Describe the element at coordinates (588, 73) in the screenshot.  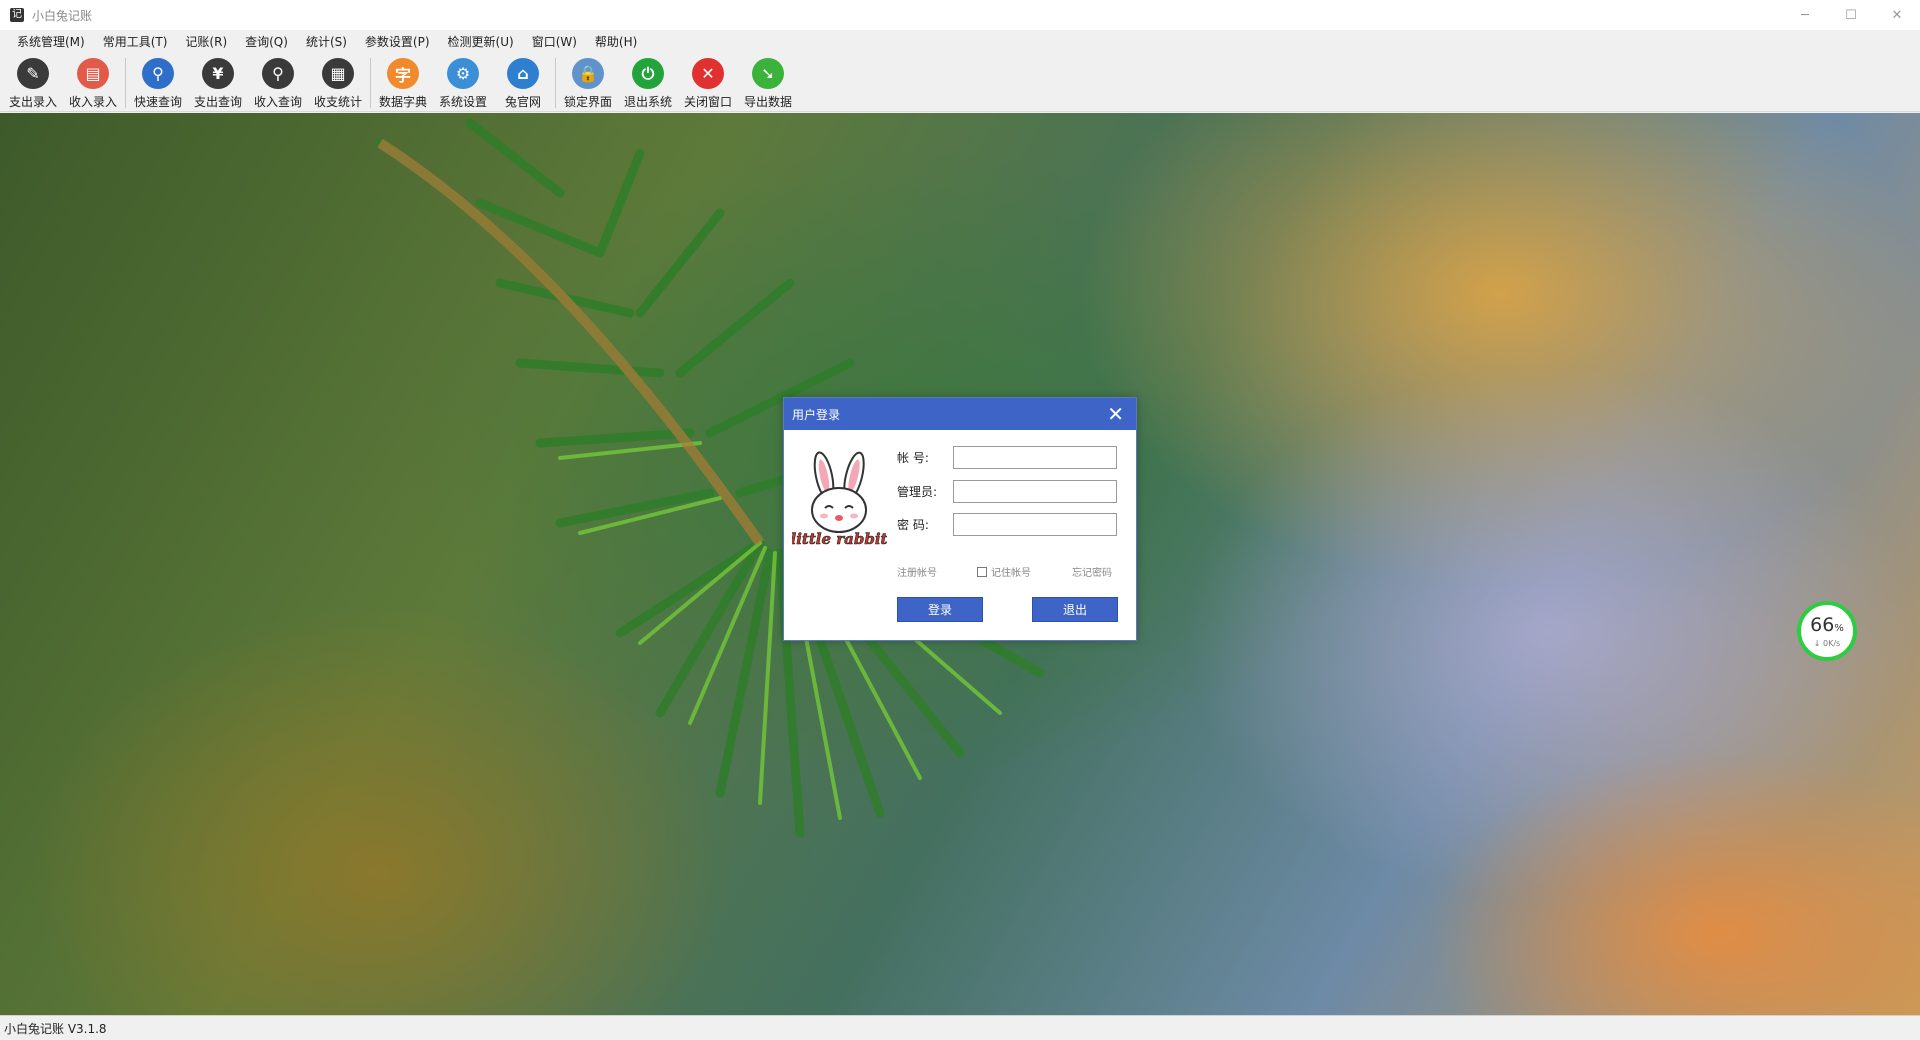
I see `lock-icon: 🔒` at that location.